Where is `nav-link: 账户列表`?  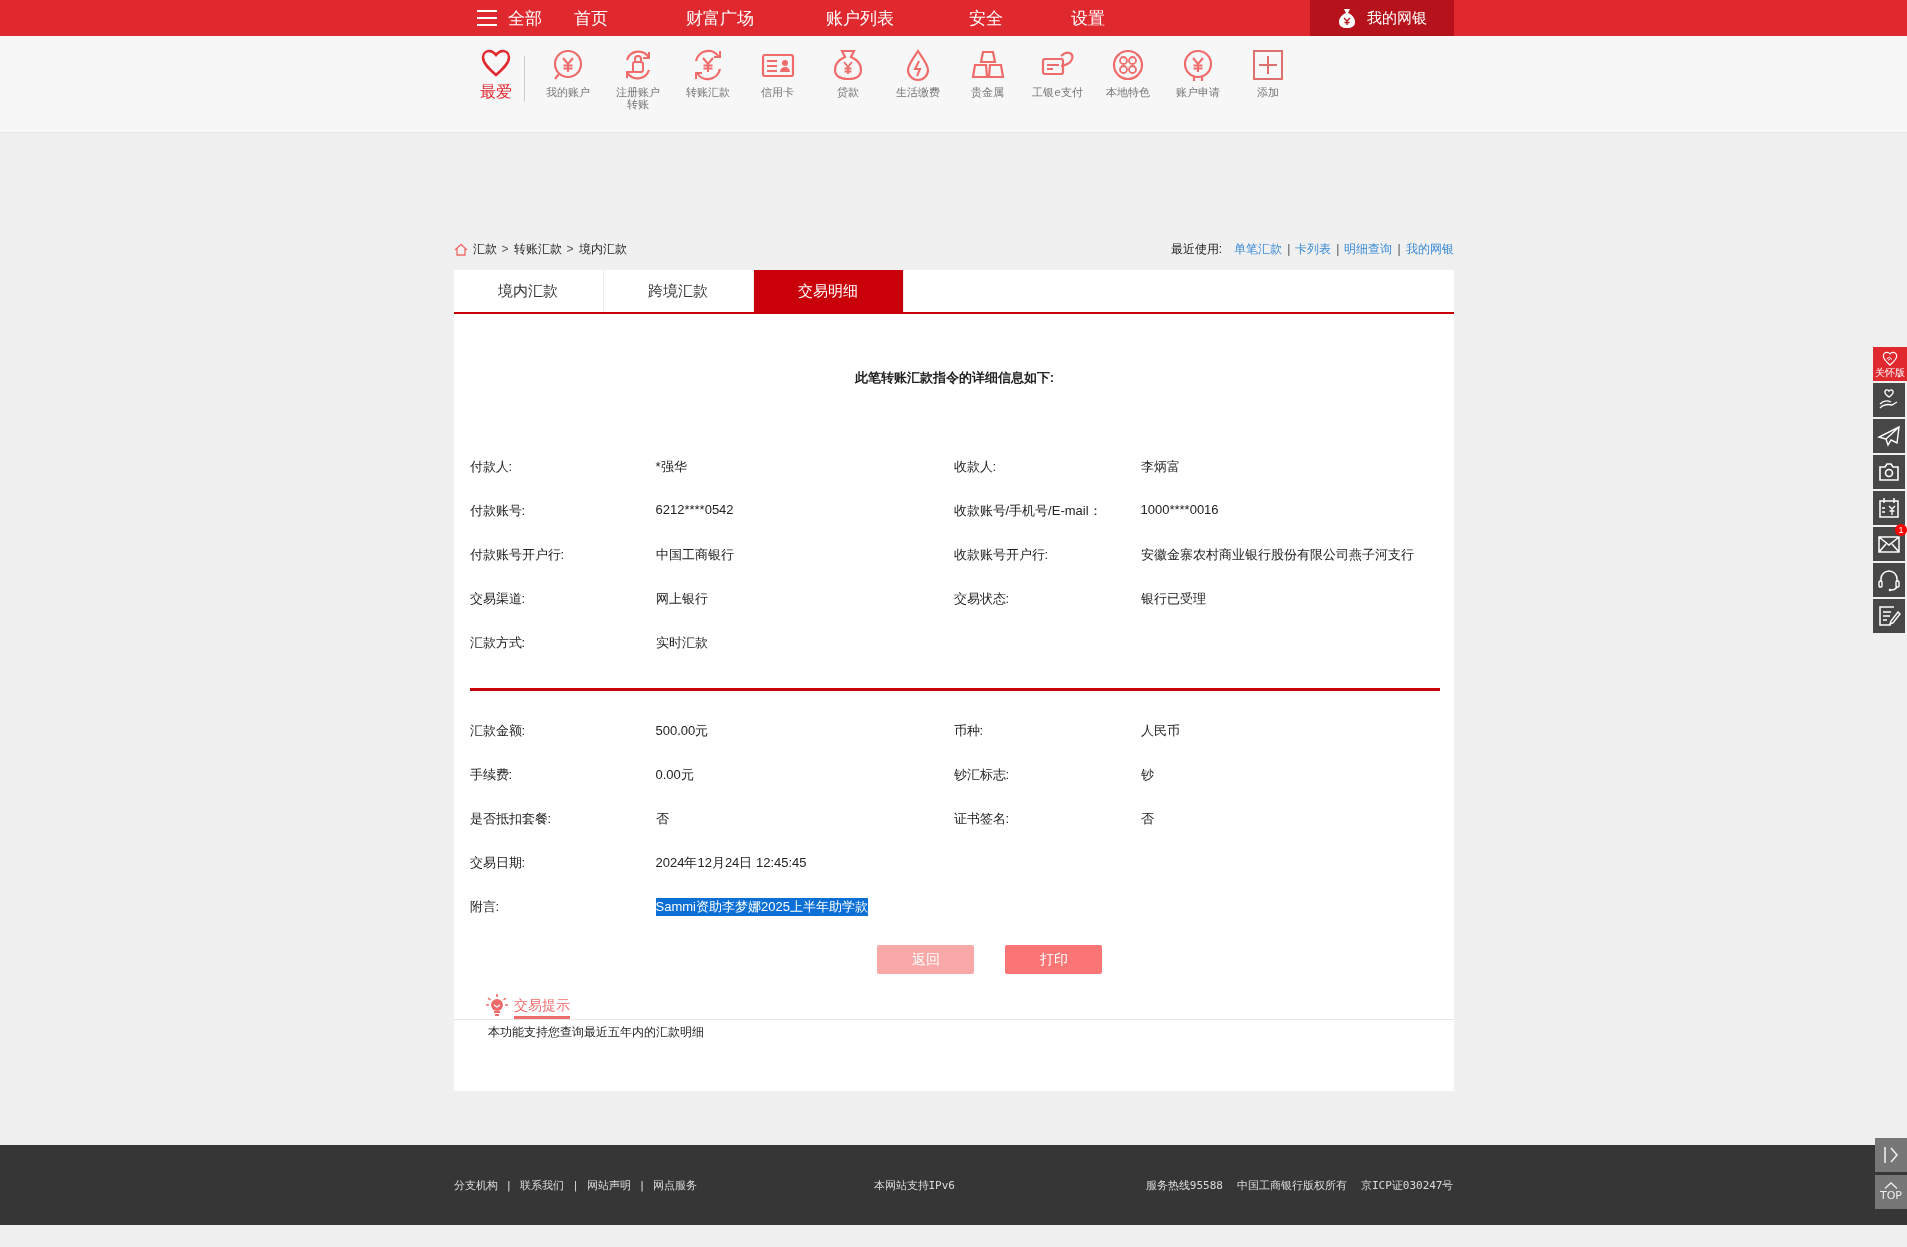
nav-link: 账户列表 is located at coordinates (859, 18).